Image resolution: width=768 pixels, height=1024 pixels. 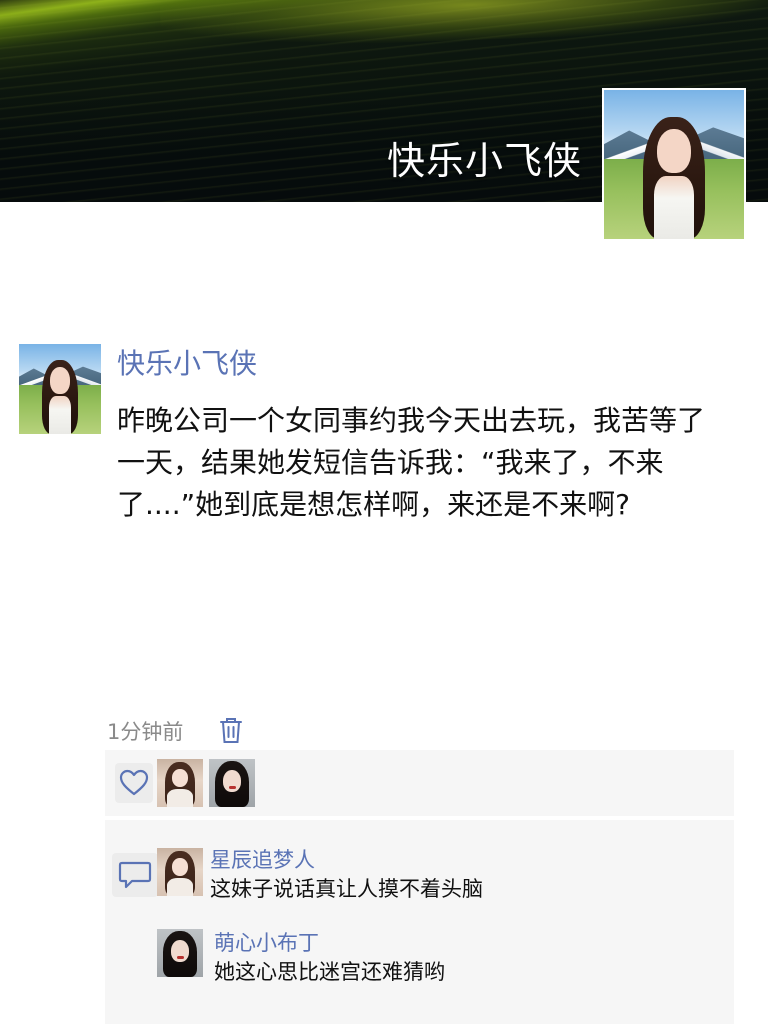 What do you see at coordinates (419, 955) in the screenshot?
I see `comment-item: 萌心小布丁 她这心思比迷宫还难猜哟` at bounding box center [419, 955].